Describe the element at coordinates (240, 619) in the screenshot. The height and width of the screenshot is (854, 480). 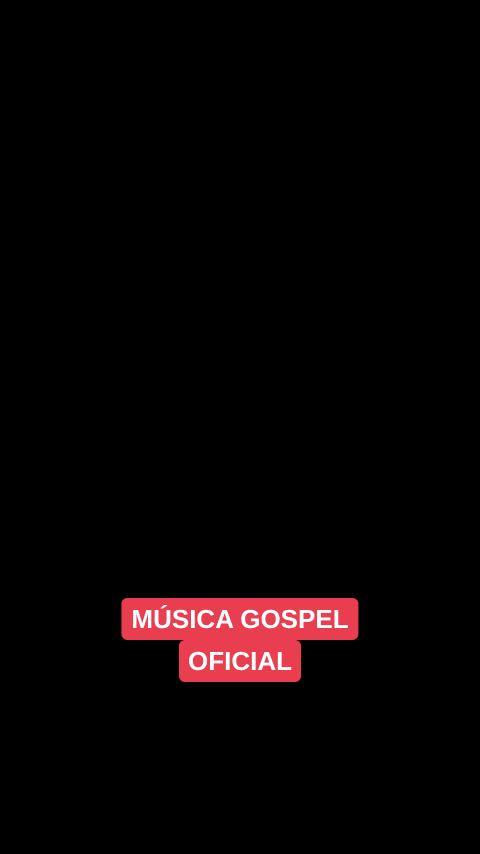
I see `caption-line-1: MÚSICA GOSPEL` at that location.